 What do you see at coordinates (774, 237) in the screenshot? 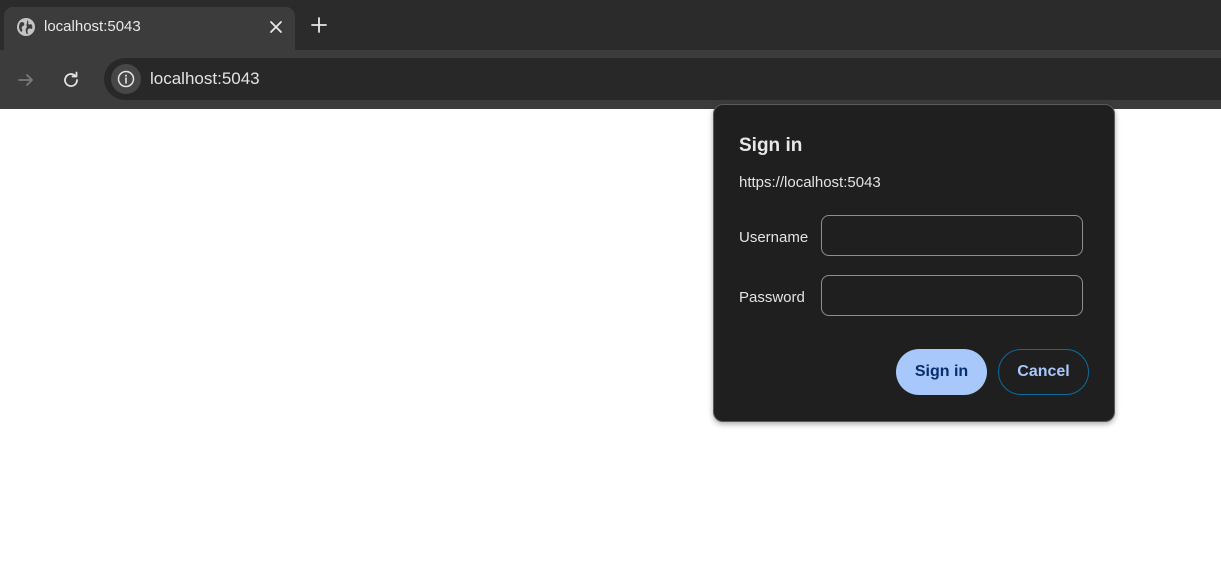
I see `username-label: Username` at bounding box center [774, 237].